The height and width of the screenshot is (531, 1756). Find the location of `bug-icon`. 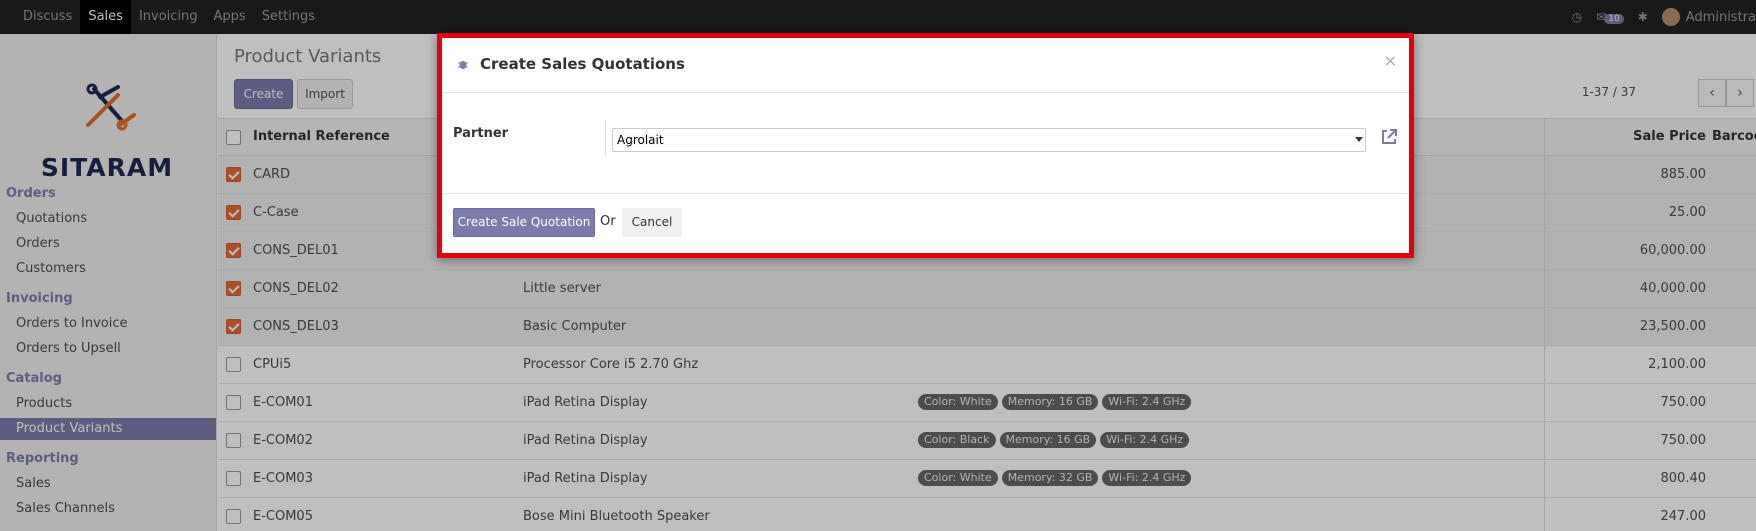

bug-icon is located at coordinates (463, 65).